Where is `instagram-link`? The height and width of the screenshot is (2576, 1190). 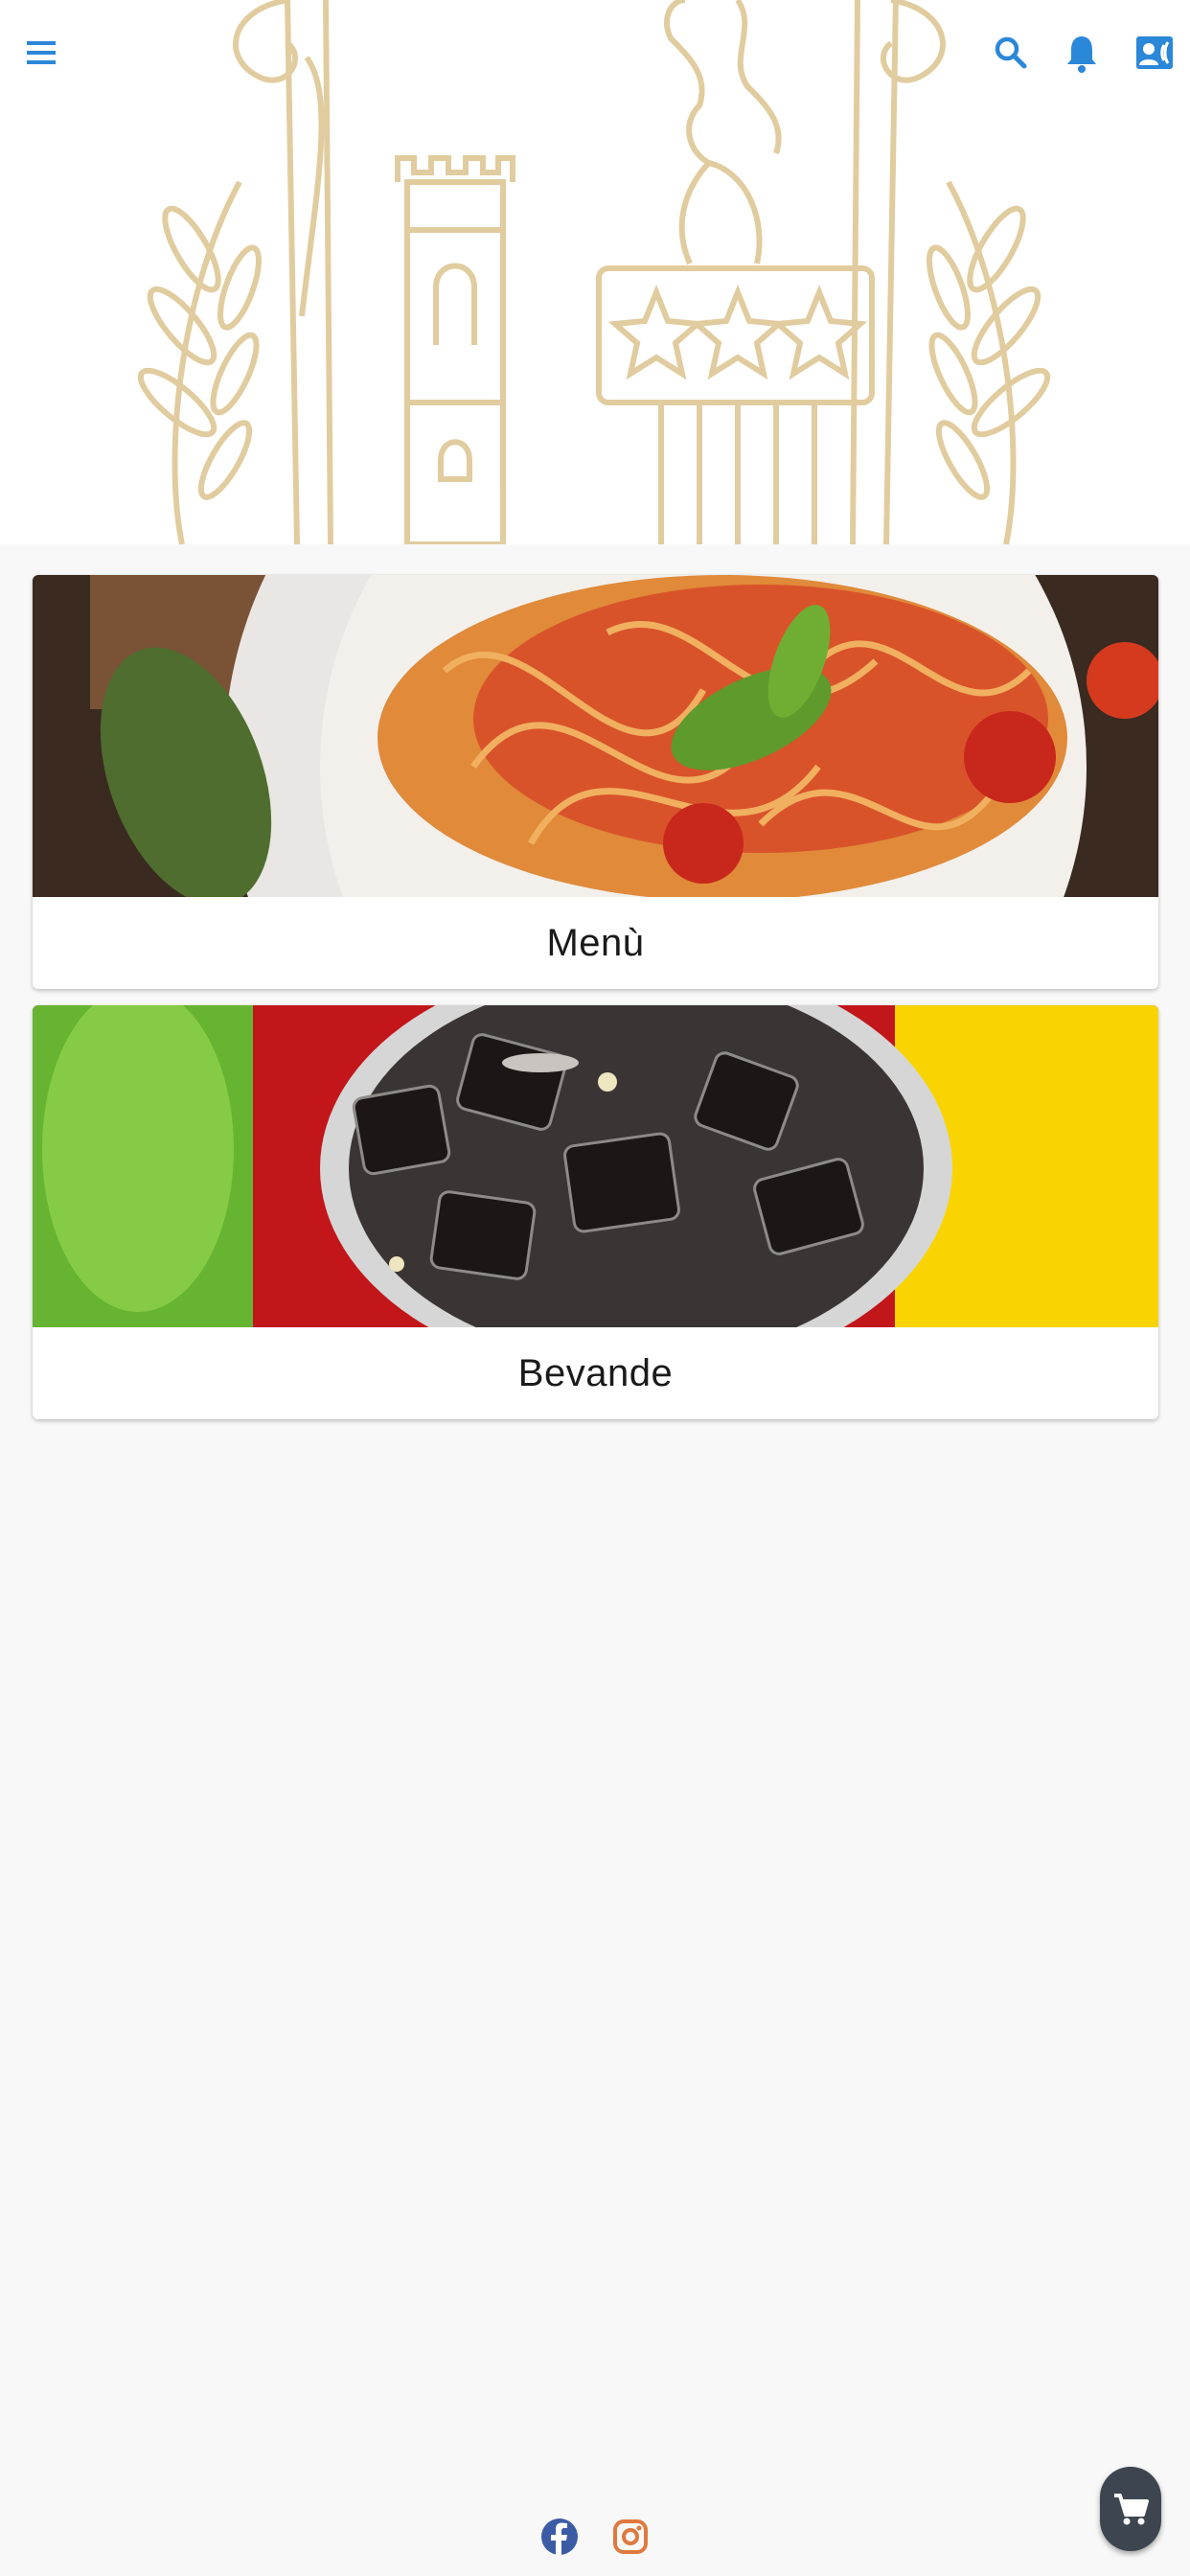
instagram-link is located at coordinates (630, 2537).